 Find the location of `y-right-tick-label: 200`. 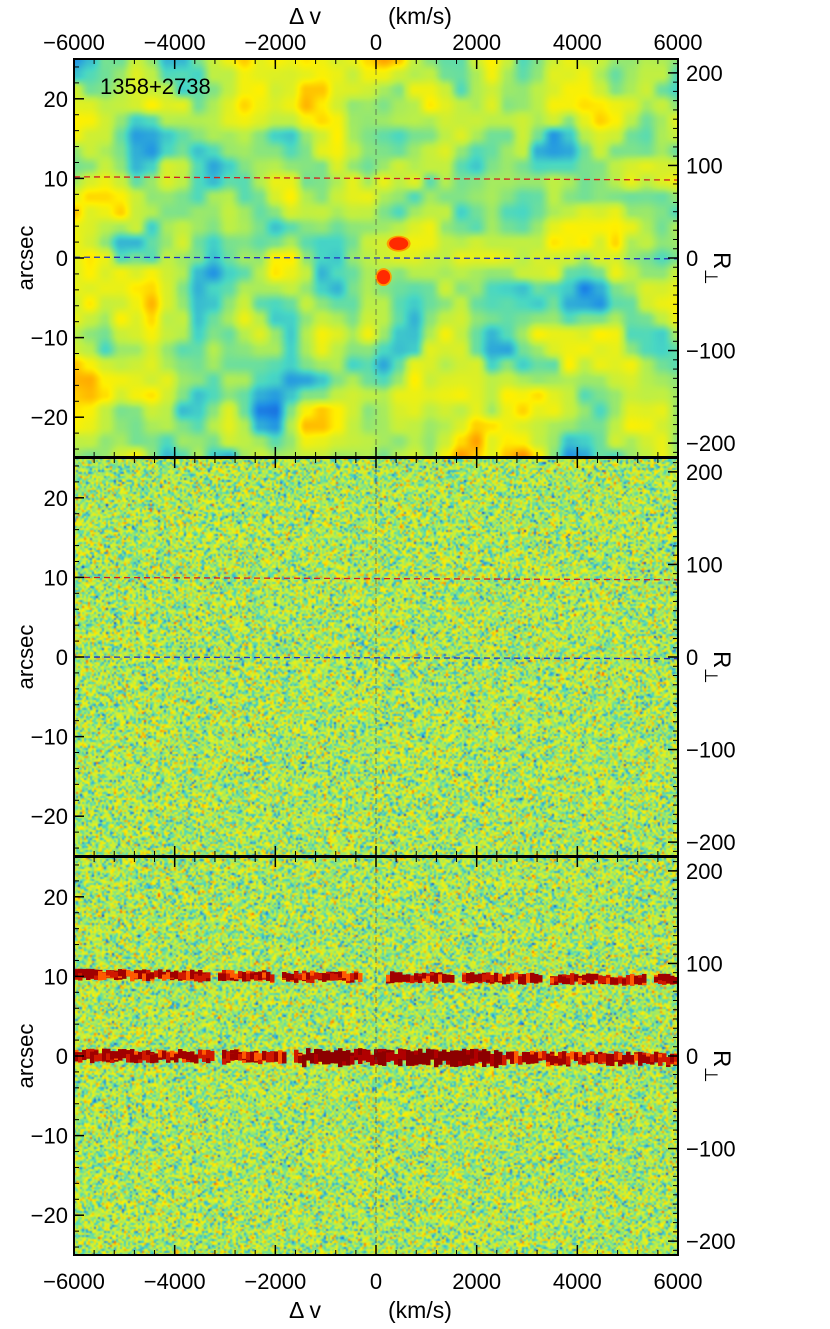

y-right-tick-label: 200 is located at coordinates (704, 73).